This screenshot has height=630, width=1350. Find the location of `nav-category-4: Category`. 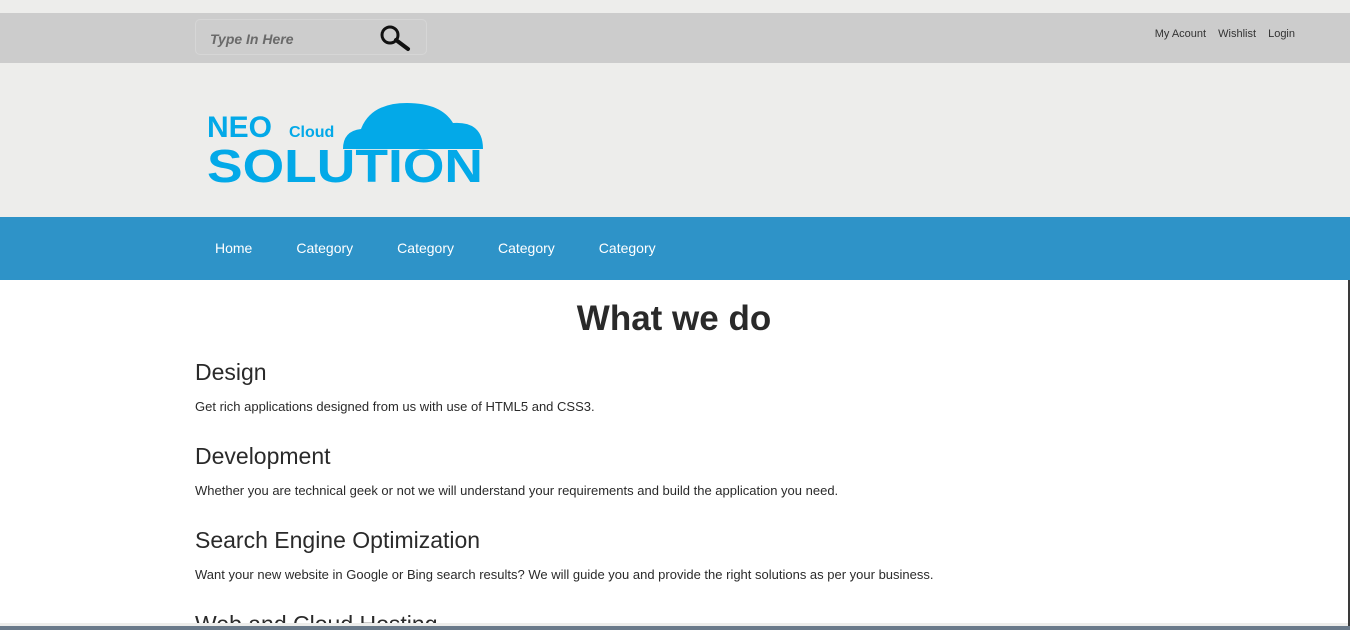

nav-category-4: Category is located at coordinates (627, 248).